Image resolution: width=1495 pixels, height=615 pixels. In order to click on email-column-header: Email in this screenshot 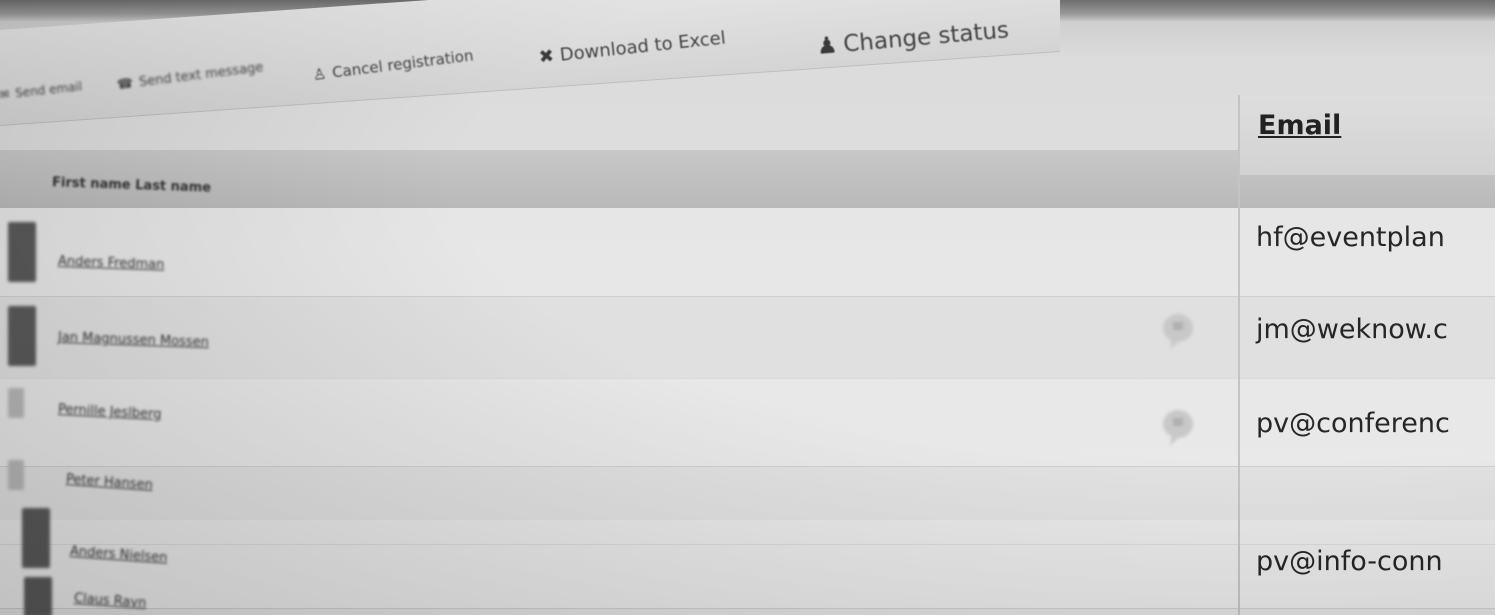, I will do `click(1299, 125)`.